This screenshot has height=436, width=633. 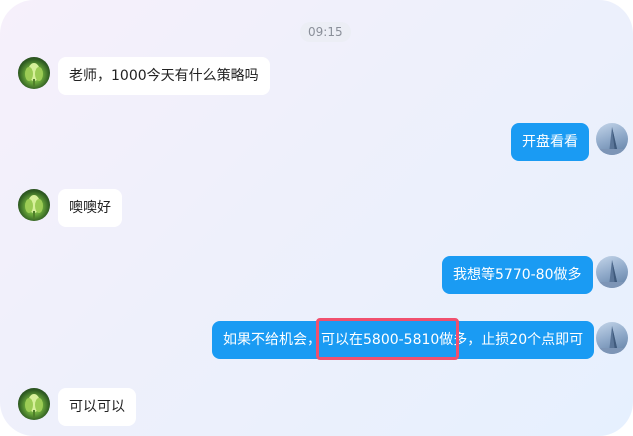 I want to click on highlight-box, so click(x=387, y=339).